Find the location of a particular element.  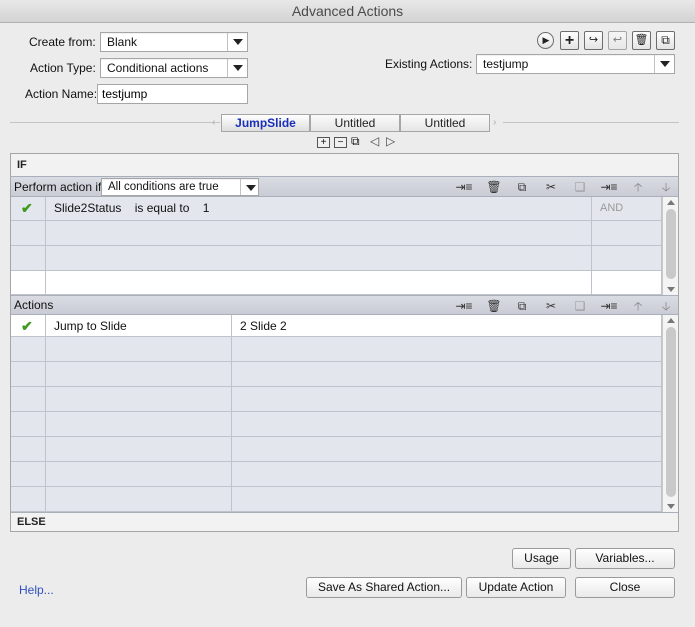

action-type-dropdown: Conditional actions is located at coordinates (174, 68).